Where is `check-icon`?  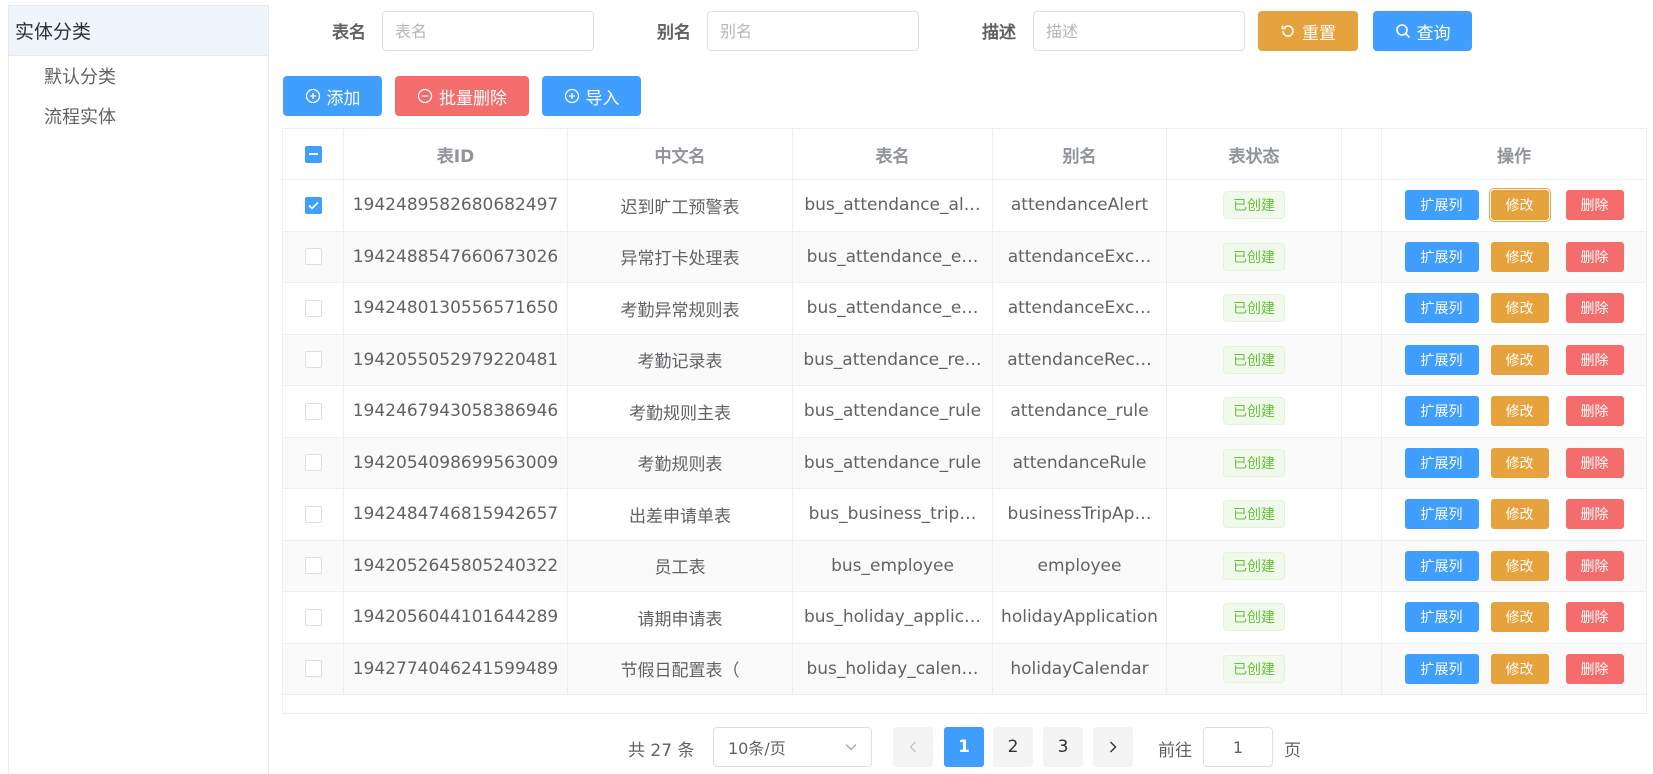 check-icon is located at coordinates (313, 205).